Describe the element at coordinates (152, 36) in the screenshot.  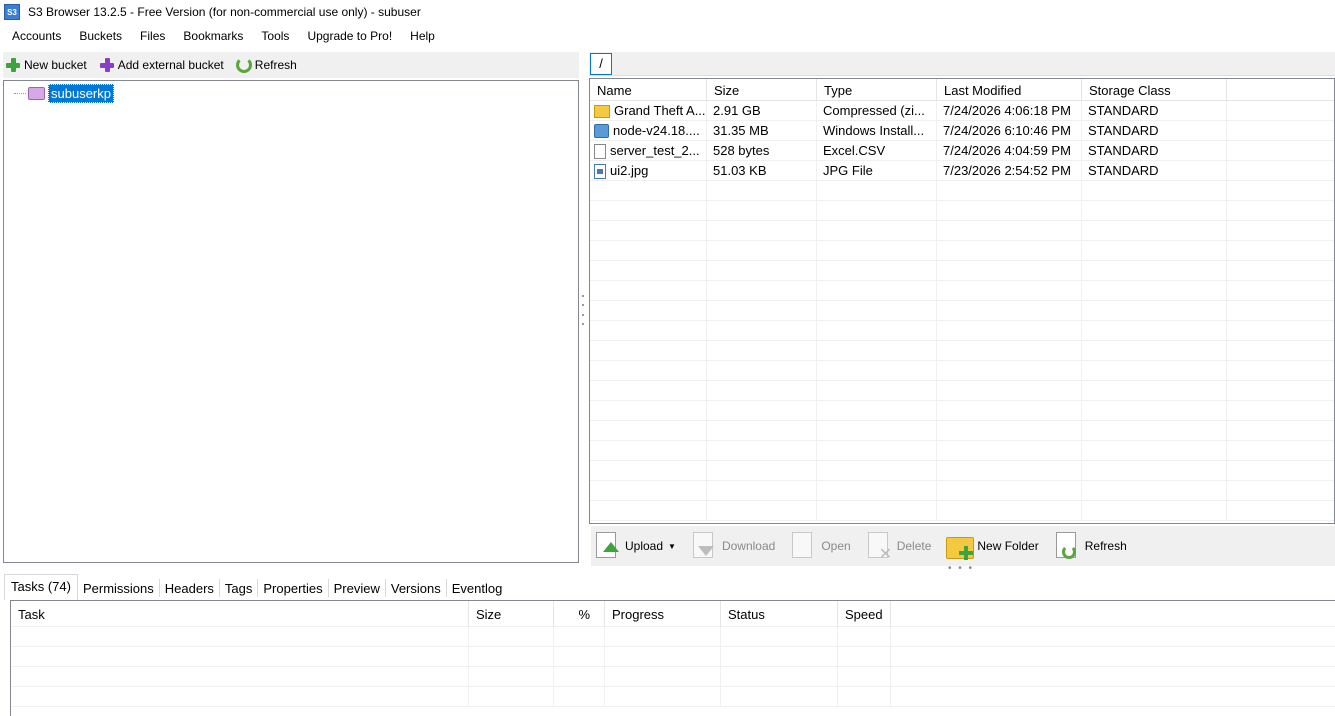
I see `menu-files: Files` at that location.